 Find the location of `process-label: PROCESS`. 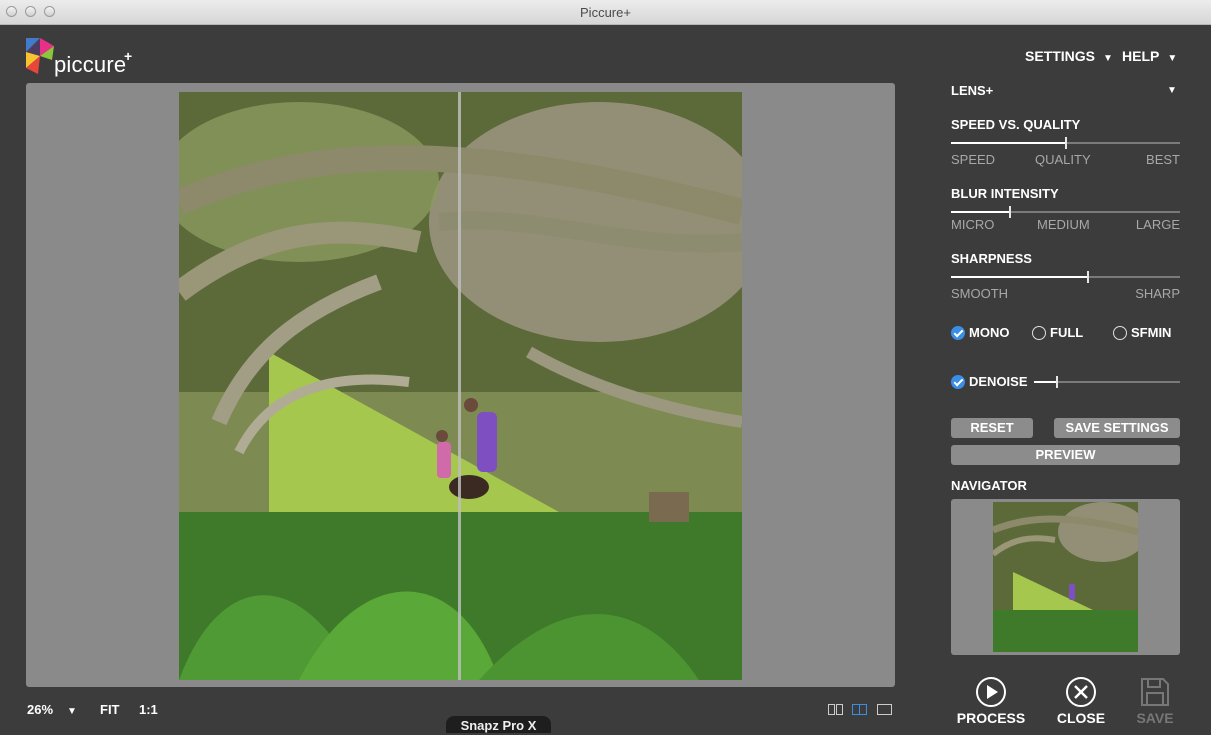

process-label: PROCESS is located at coordinates (991, 718).